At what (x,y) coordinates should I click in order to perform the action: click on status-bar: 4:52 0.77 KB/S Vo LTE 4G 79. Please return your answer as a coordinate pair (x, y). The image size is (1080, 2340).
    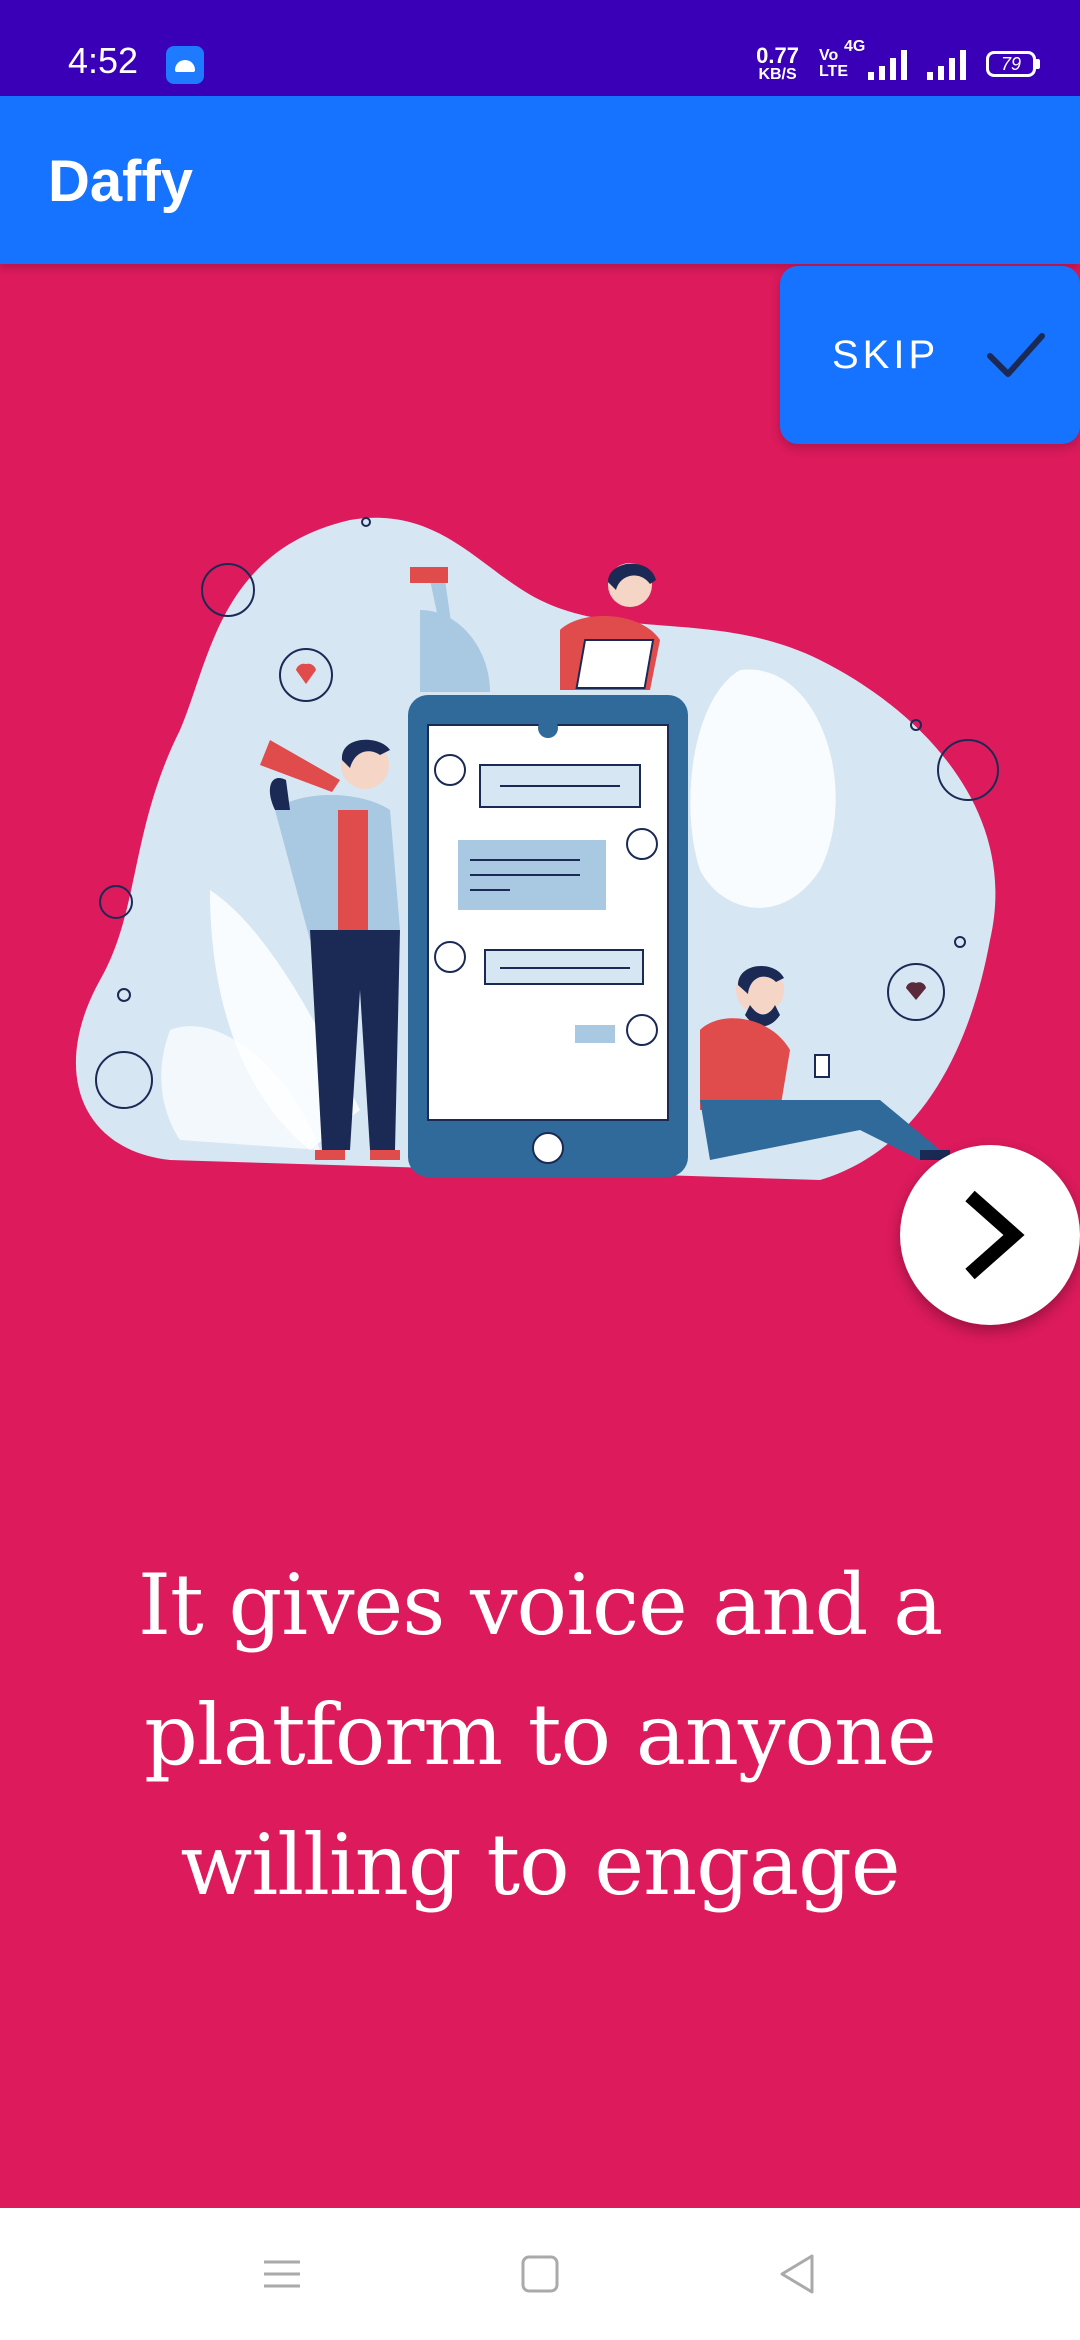
    Looking at the image, I should click on (540, 48).